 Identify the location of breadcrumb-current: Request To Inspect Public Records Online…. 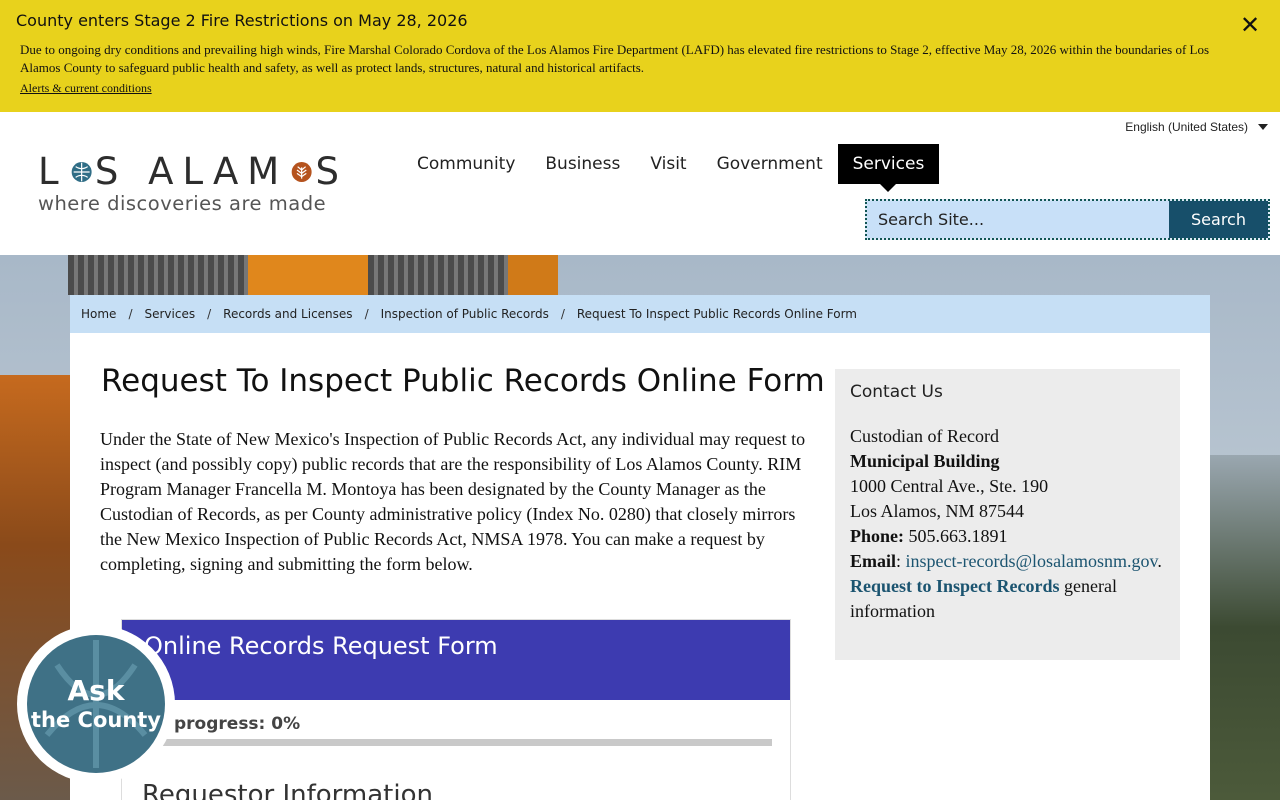
(716, 314).